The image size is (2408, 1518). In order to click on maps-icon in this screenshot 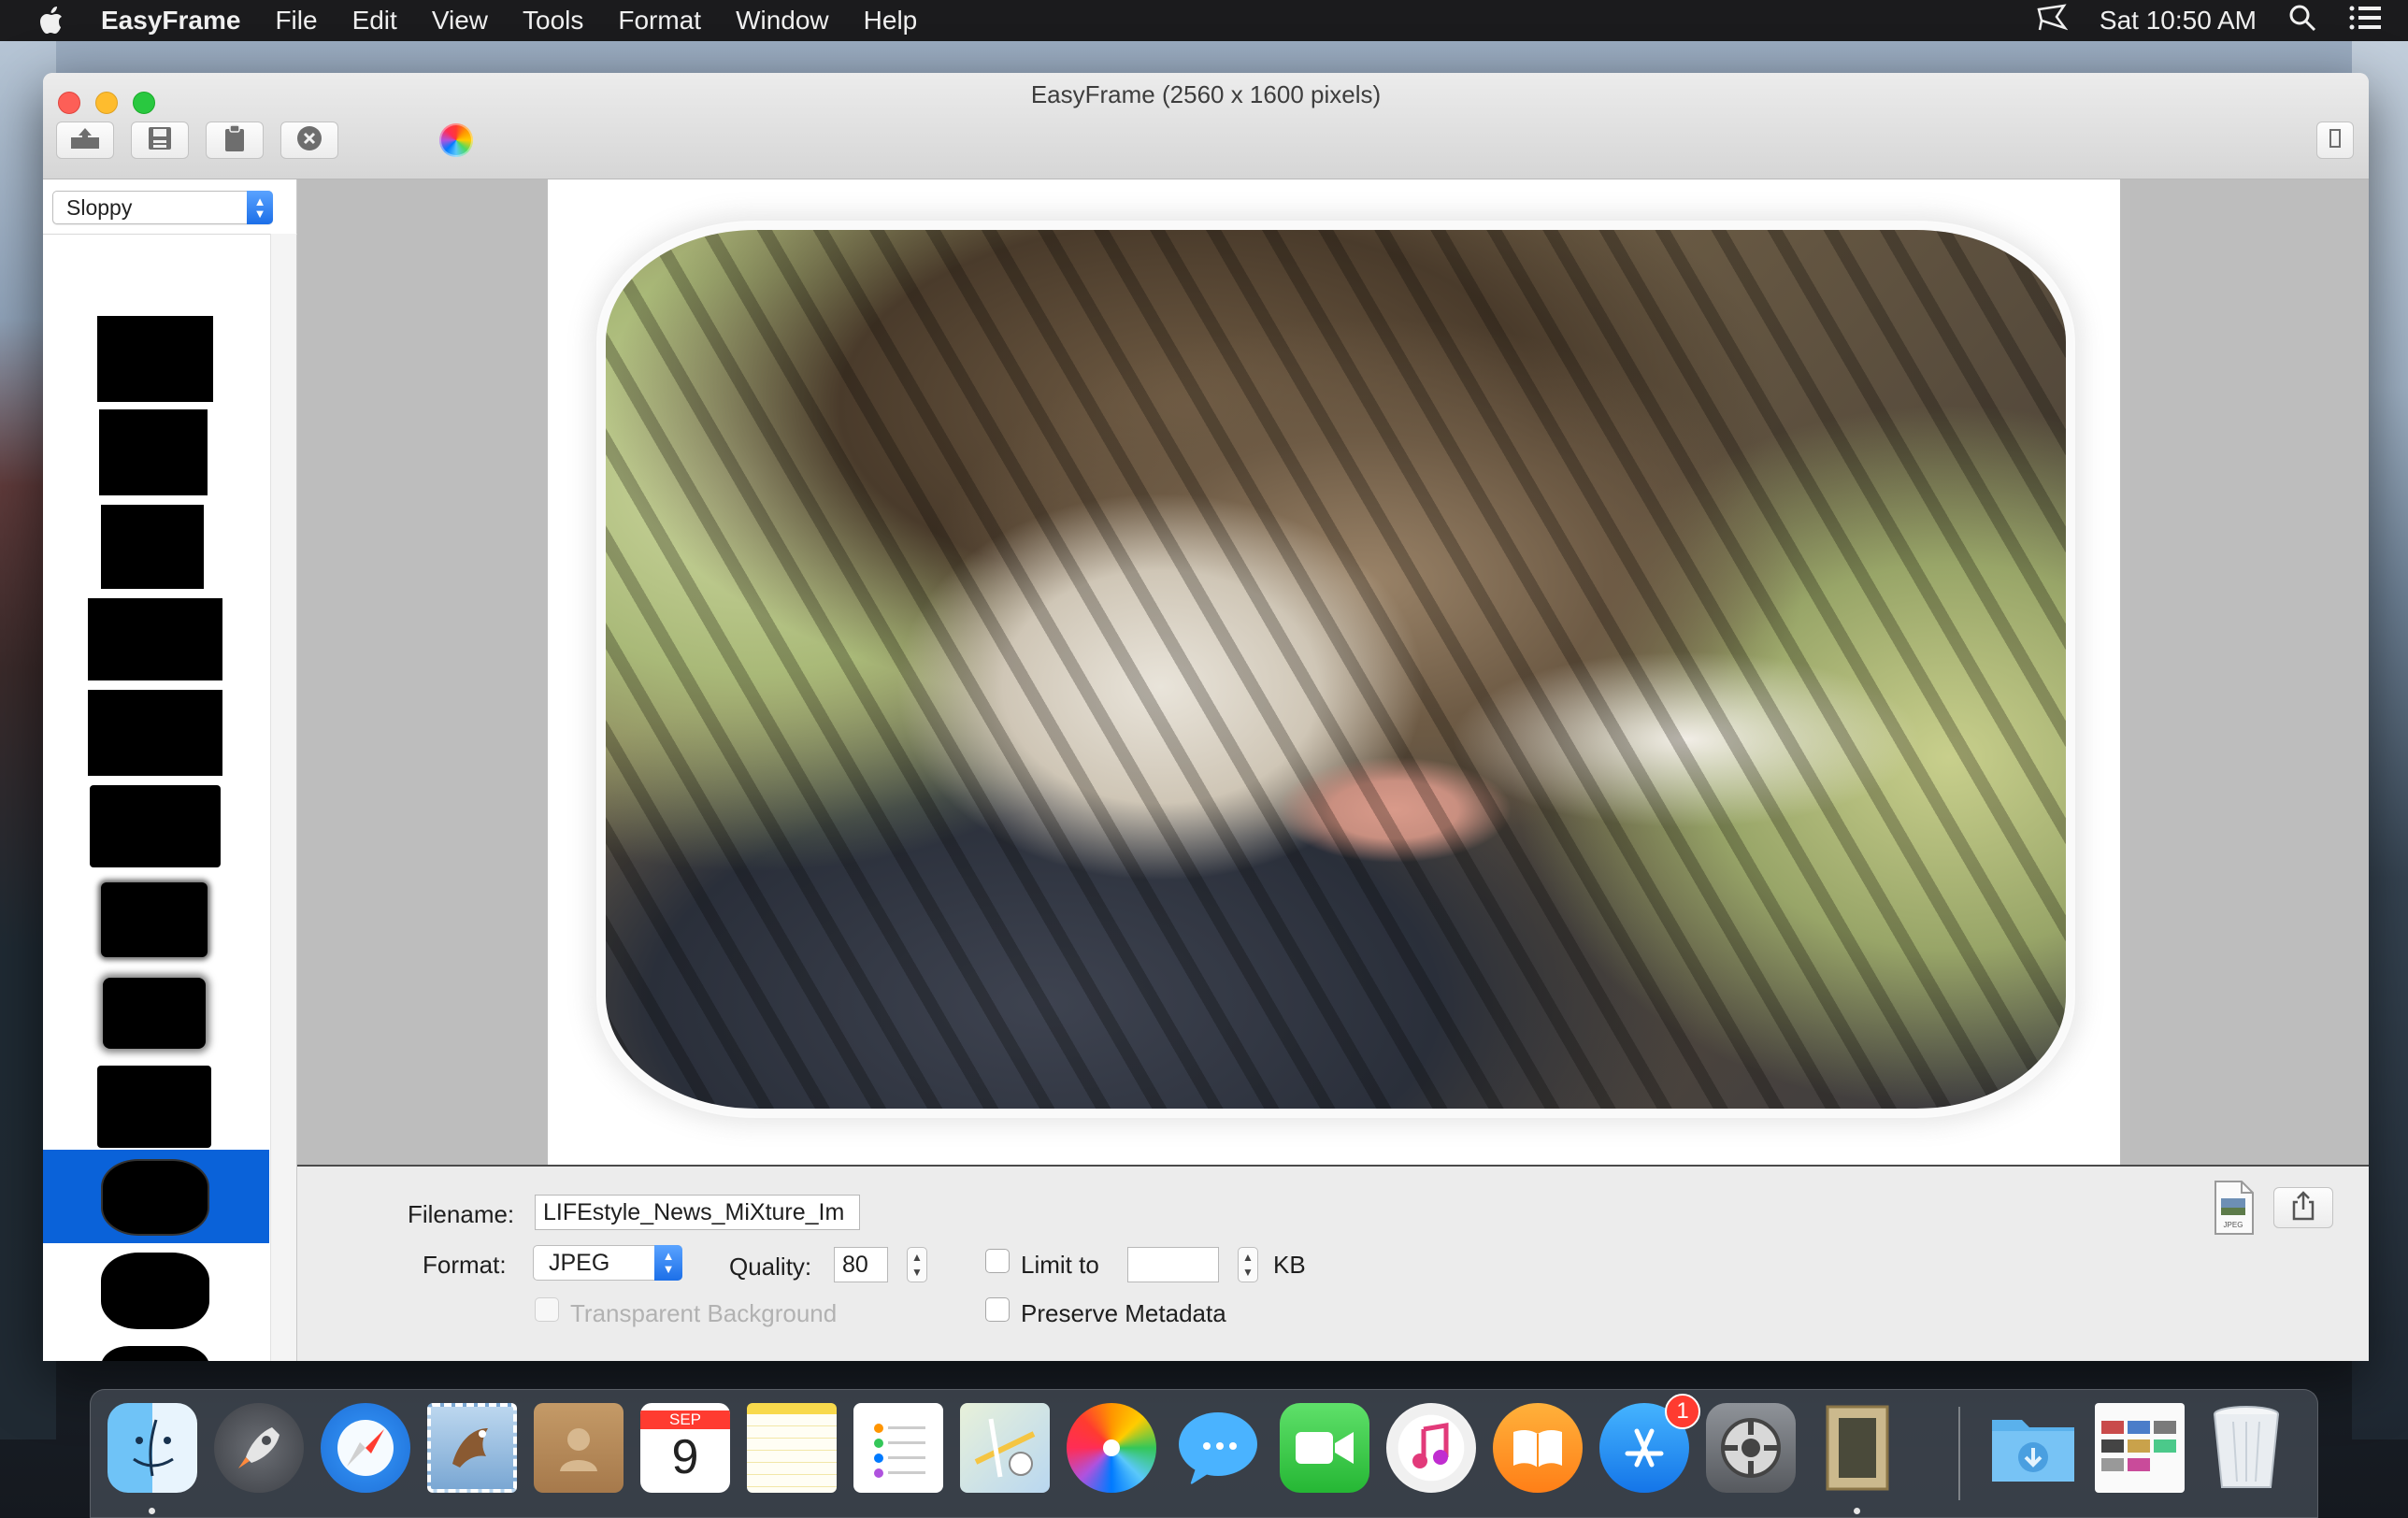, I will do `click(1005, 1448)`.